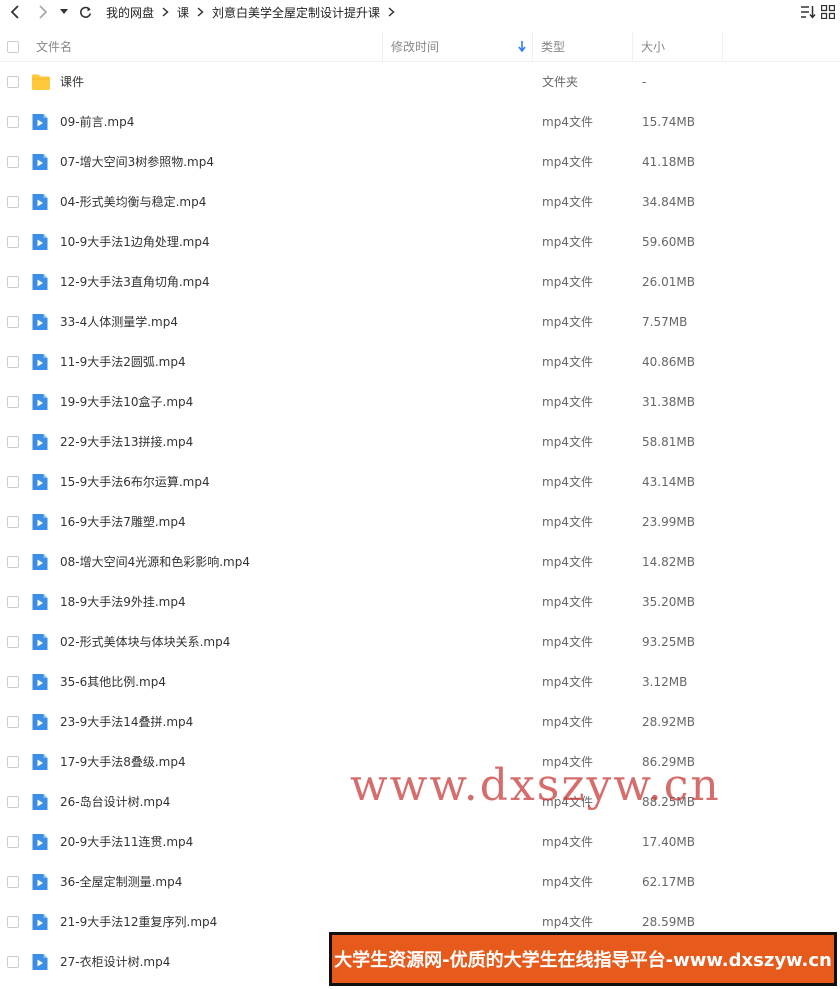 The width and height of the screenshot is (840, 989). Describe the element at coordinates (137, 162) in the screenshot. I see `file-name: 07-增大空间3树参照物.mp4` at that location.